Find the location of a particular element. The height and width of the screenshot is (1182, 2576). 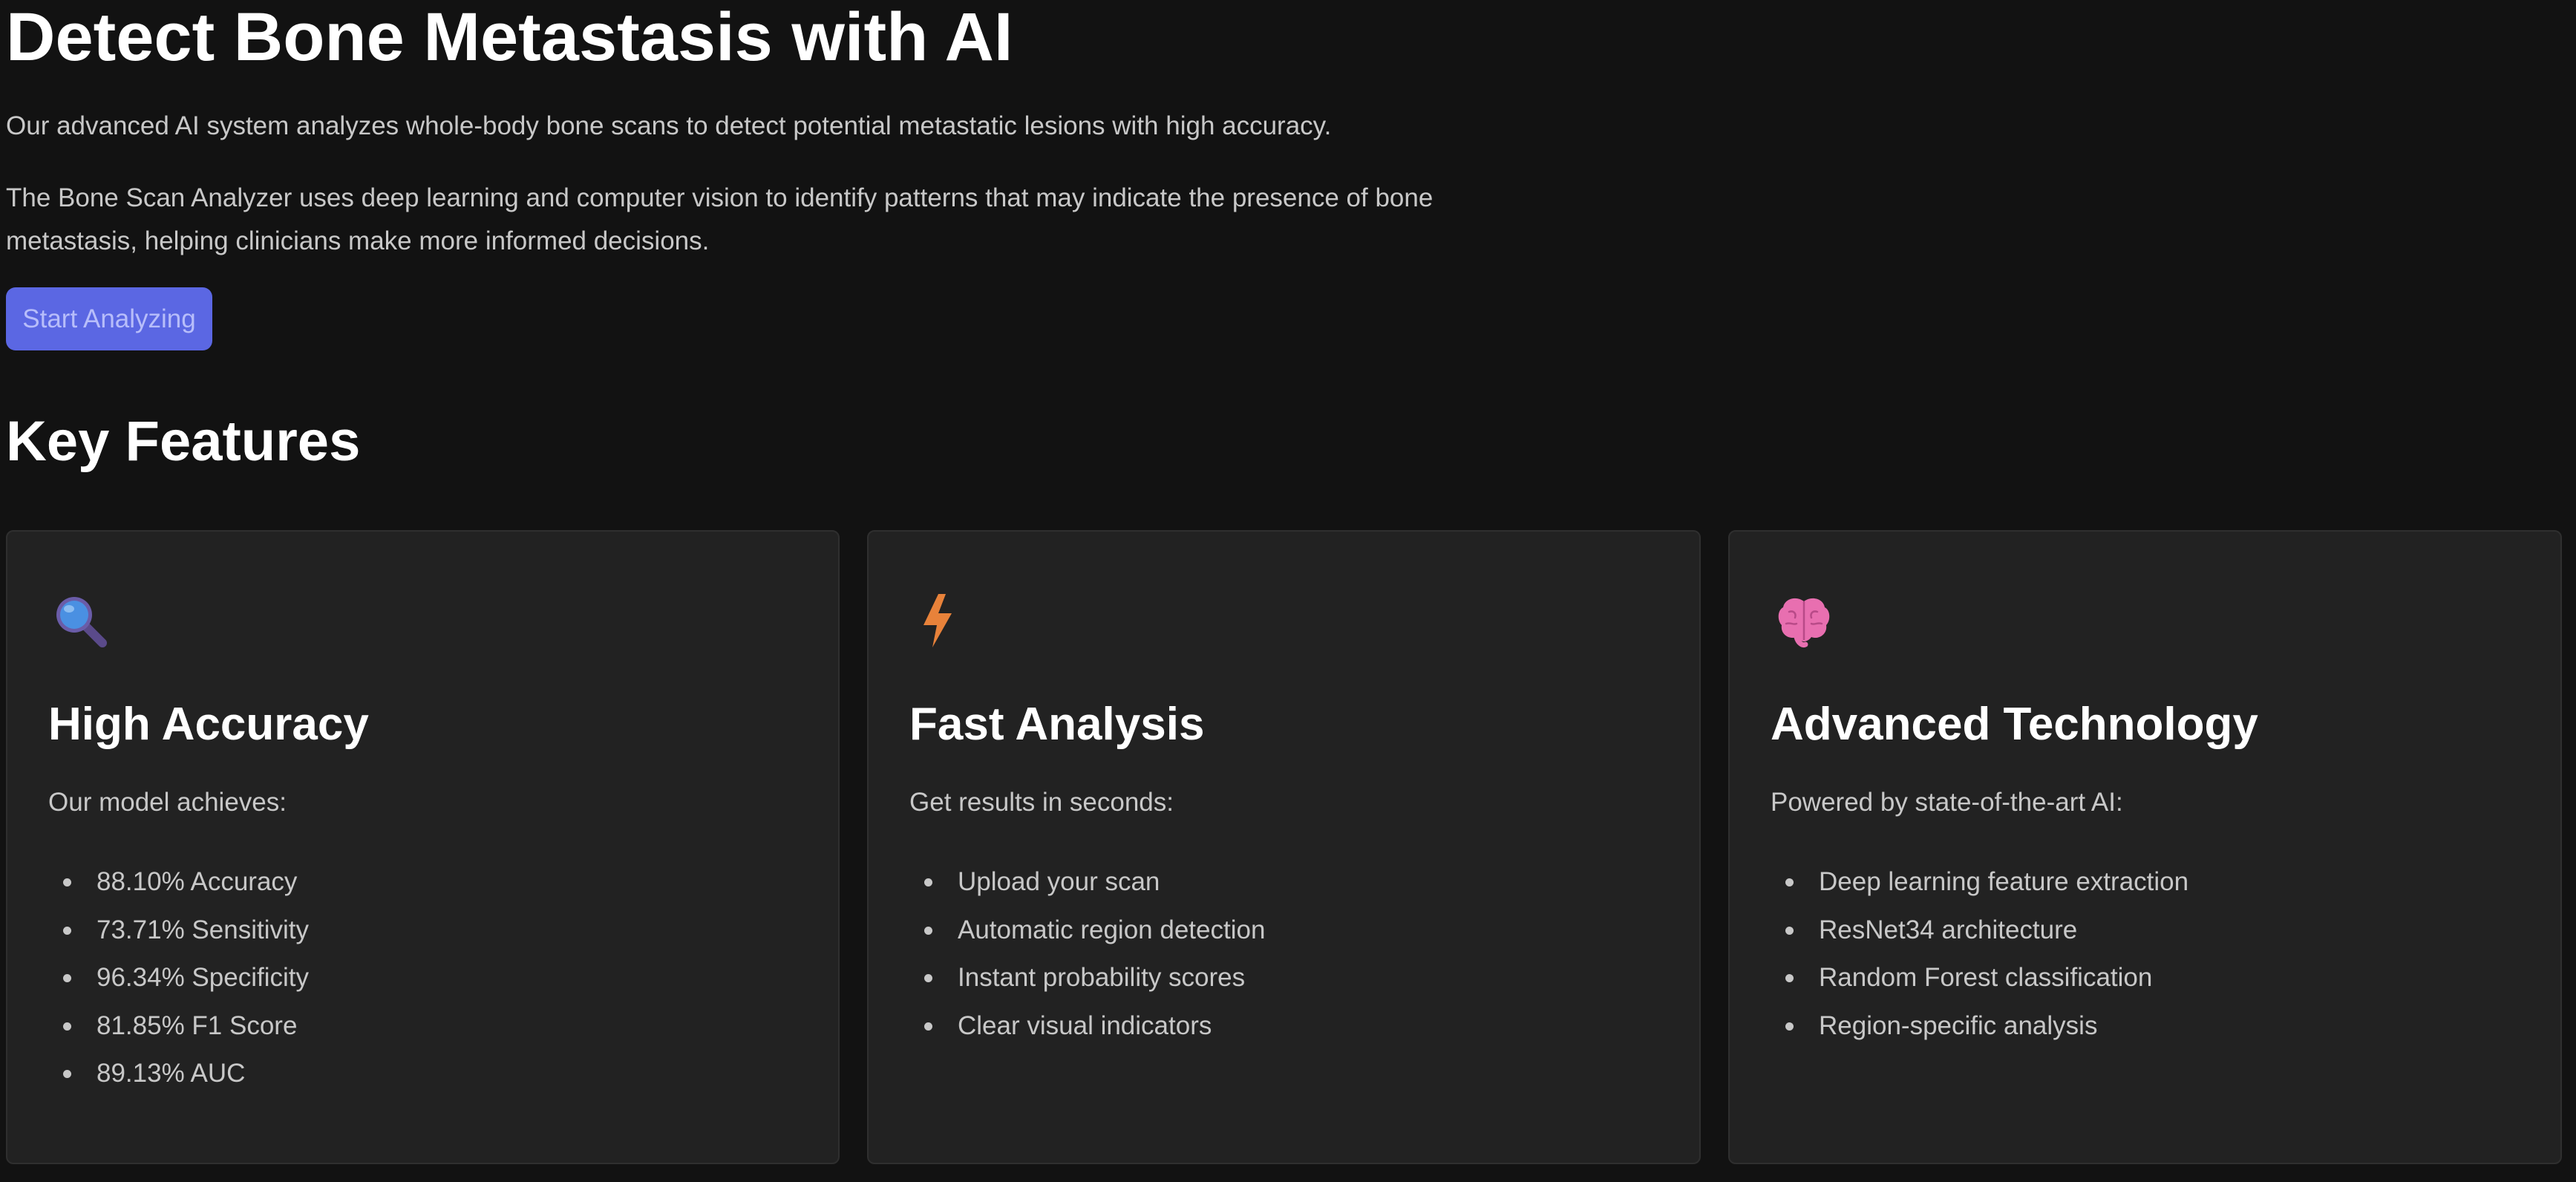

brain-icon is located at coordinates (1804, 620).